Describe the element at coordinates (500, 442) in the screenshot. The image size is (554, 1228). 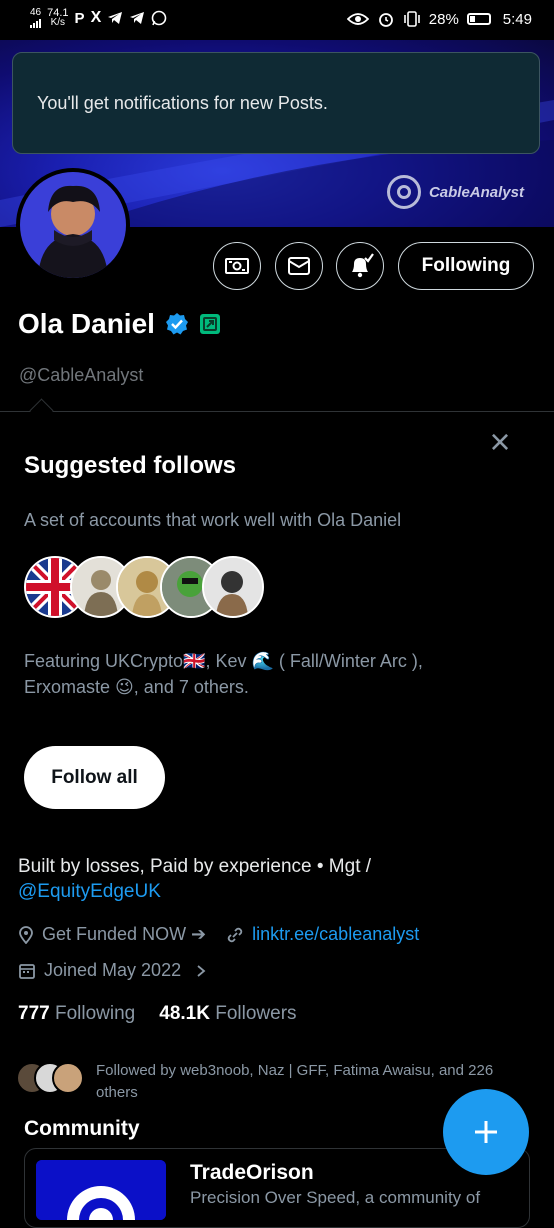
I see `close-icon: ×` at that location.